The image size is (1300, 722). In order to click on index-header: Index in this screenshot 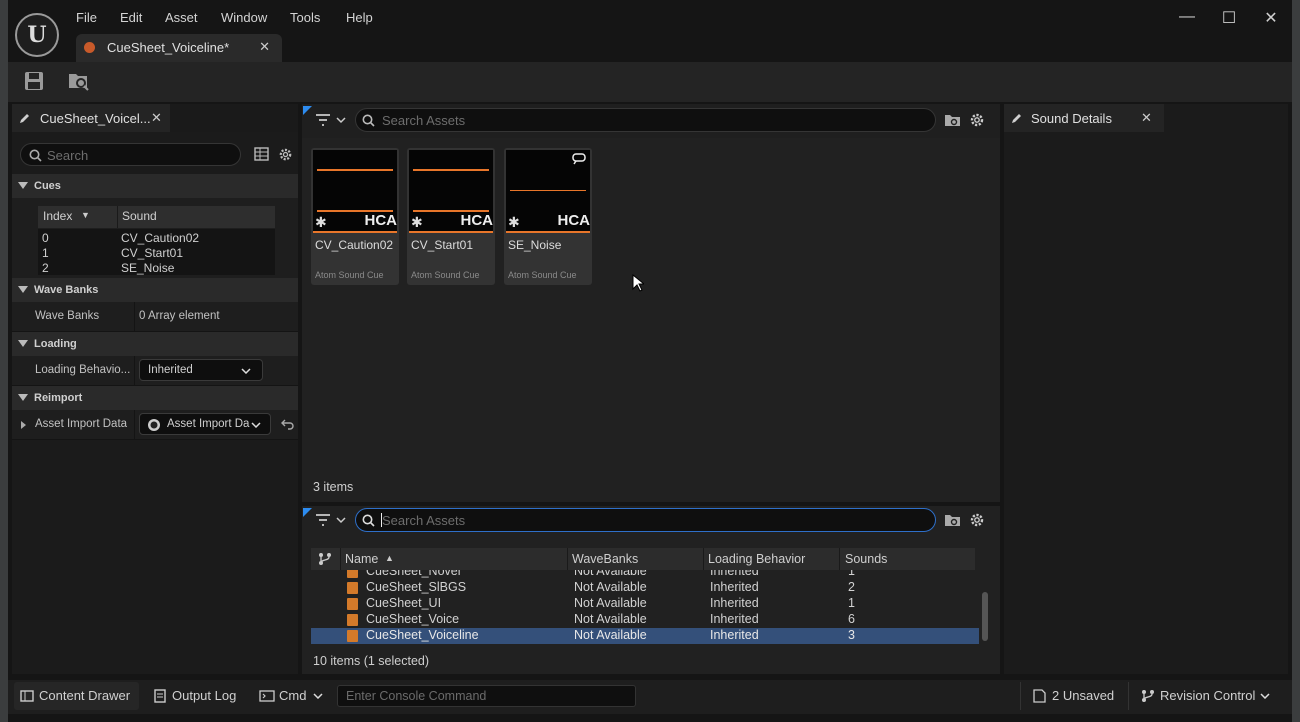, I will do `click(57, 216)`.